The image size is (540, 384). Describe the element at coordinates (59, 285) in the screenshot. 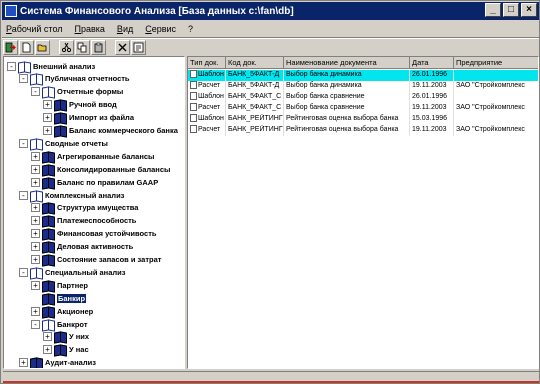

I see `tree-node: + Партнер` at that location.